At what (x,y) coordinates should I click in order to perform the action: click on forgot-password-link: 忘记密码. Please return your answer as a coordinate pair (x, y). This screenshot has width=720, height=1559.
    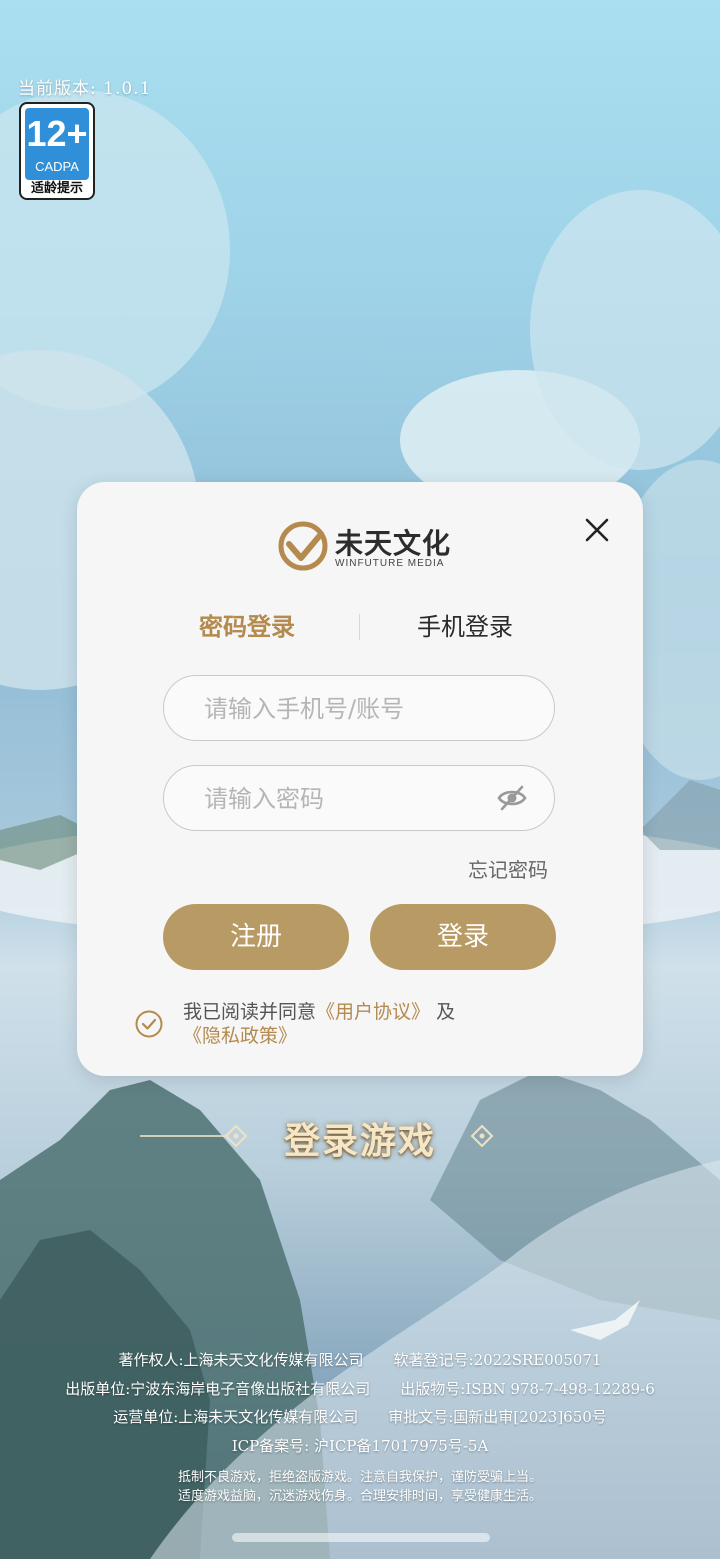
    Looking at the image, I should click on (508, 868).